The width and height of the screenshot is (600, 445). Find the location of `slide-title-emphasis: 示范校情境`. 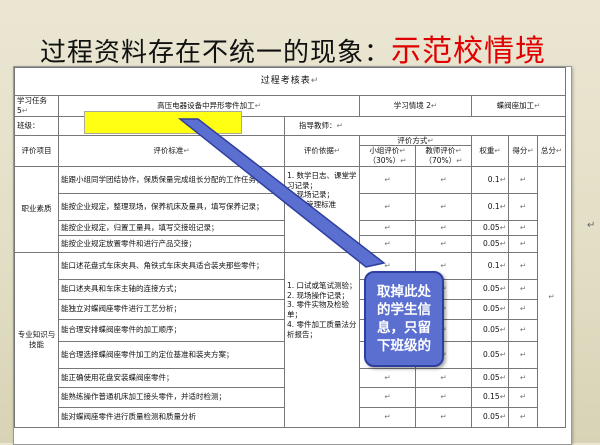

slide-title-emphasis: 示范校情境 is located at coordinates (469, 51).